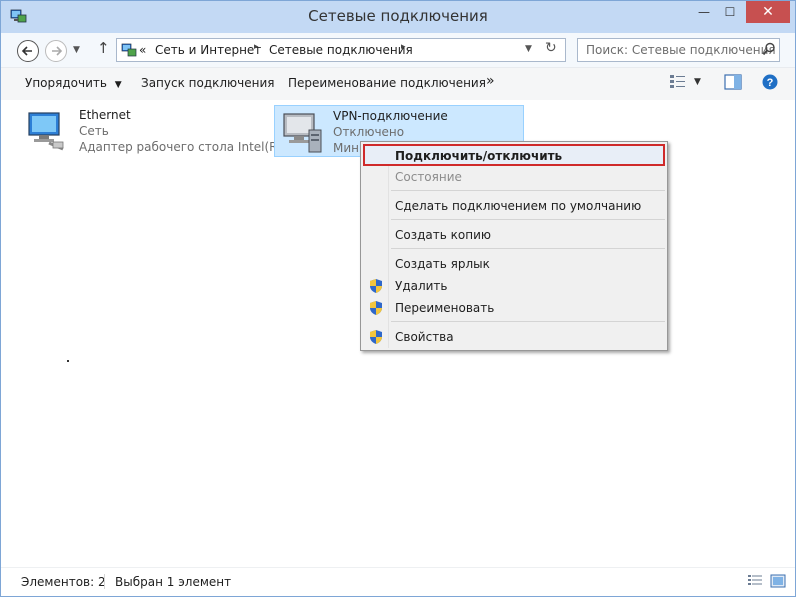 Image resolution: width=798 pixels, height=599 pixels. I want to click on status-divider, so click(104, 581).